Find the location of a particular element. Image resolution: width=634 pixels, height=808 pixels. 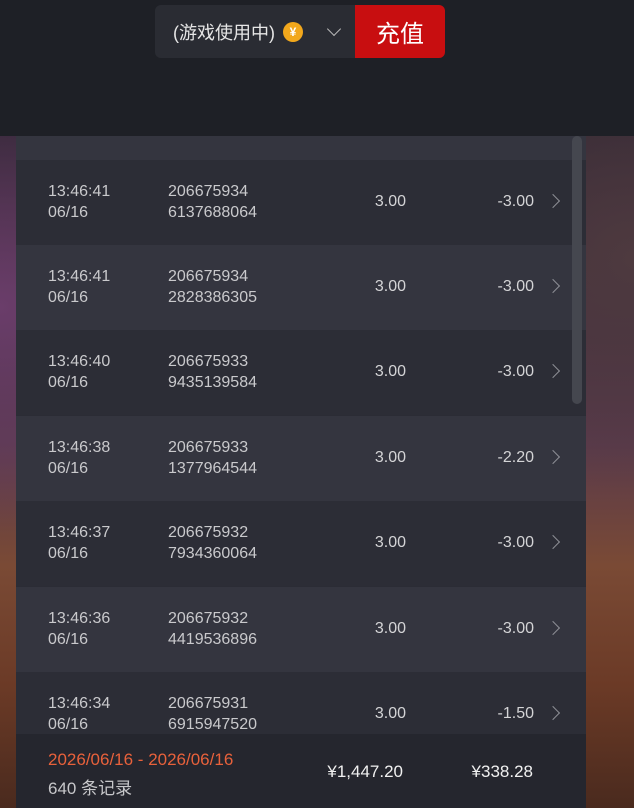

record-order-id: 206675932 4419536896 is located at coordinates (212, 629).